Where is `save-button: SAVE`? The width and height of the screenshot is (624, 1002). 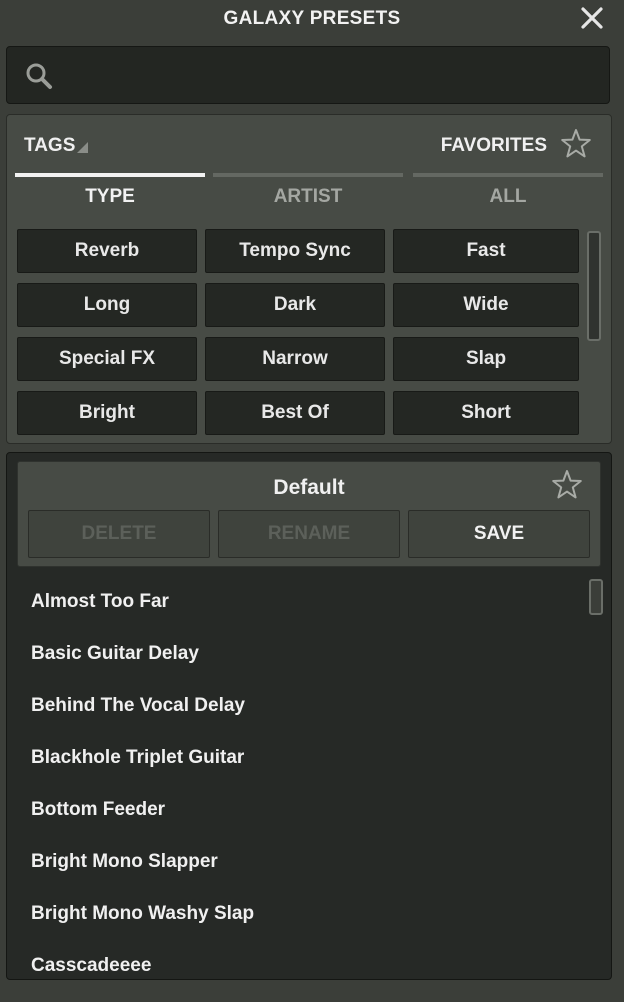
save-button: SAVE is located at coordinates (499, 534).